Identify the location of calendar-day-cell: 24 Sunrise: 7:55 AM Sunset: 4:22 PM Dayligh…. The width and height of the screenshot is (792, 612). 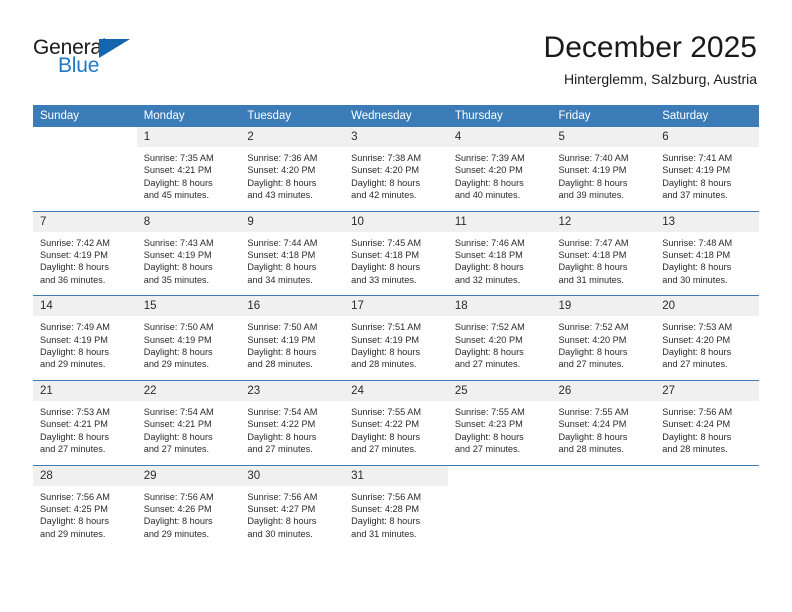
(396, 422).